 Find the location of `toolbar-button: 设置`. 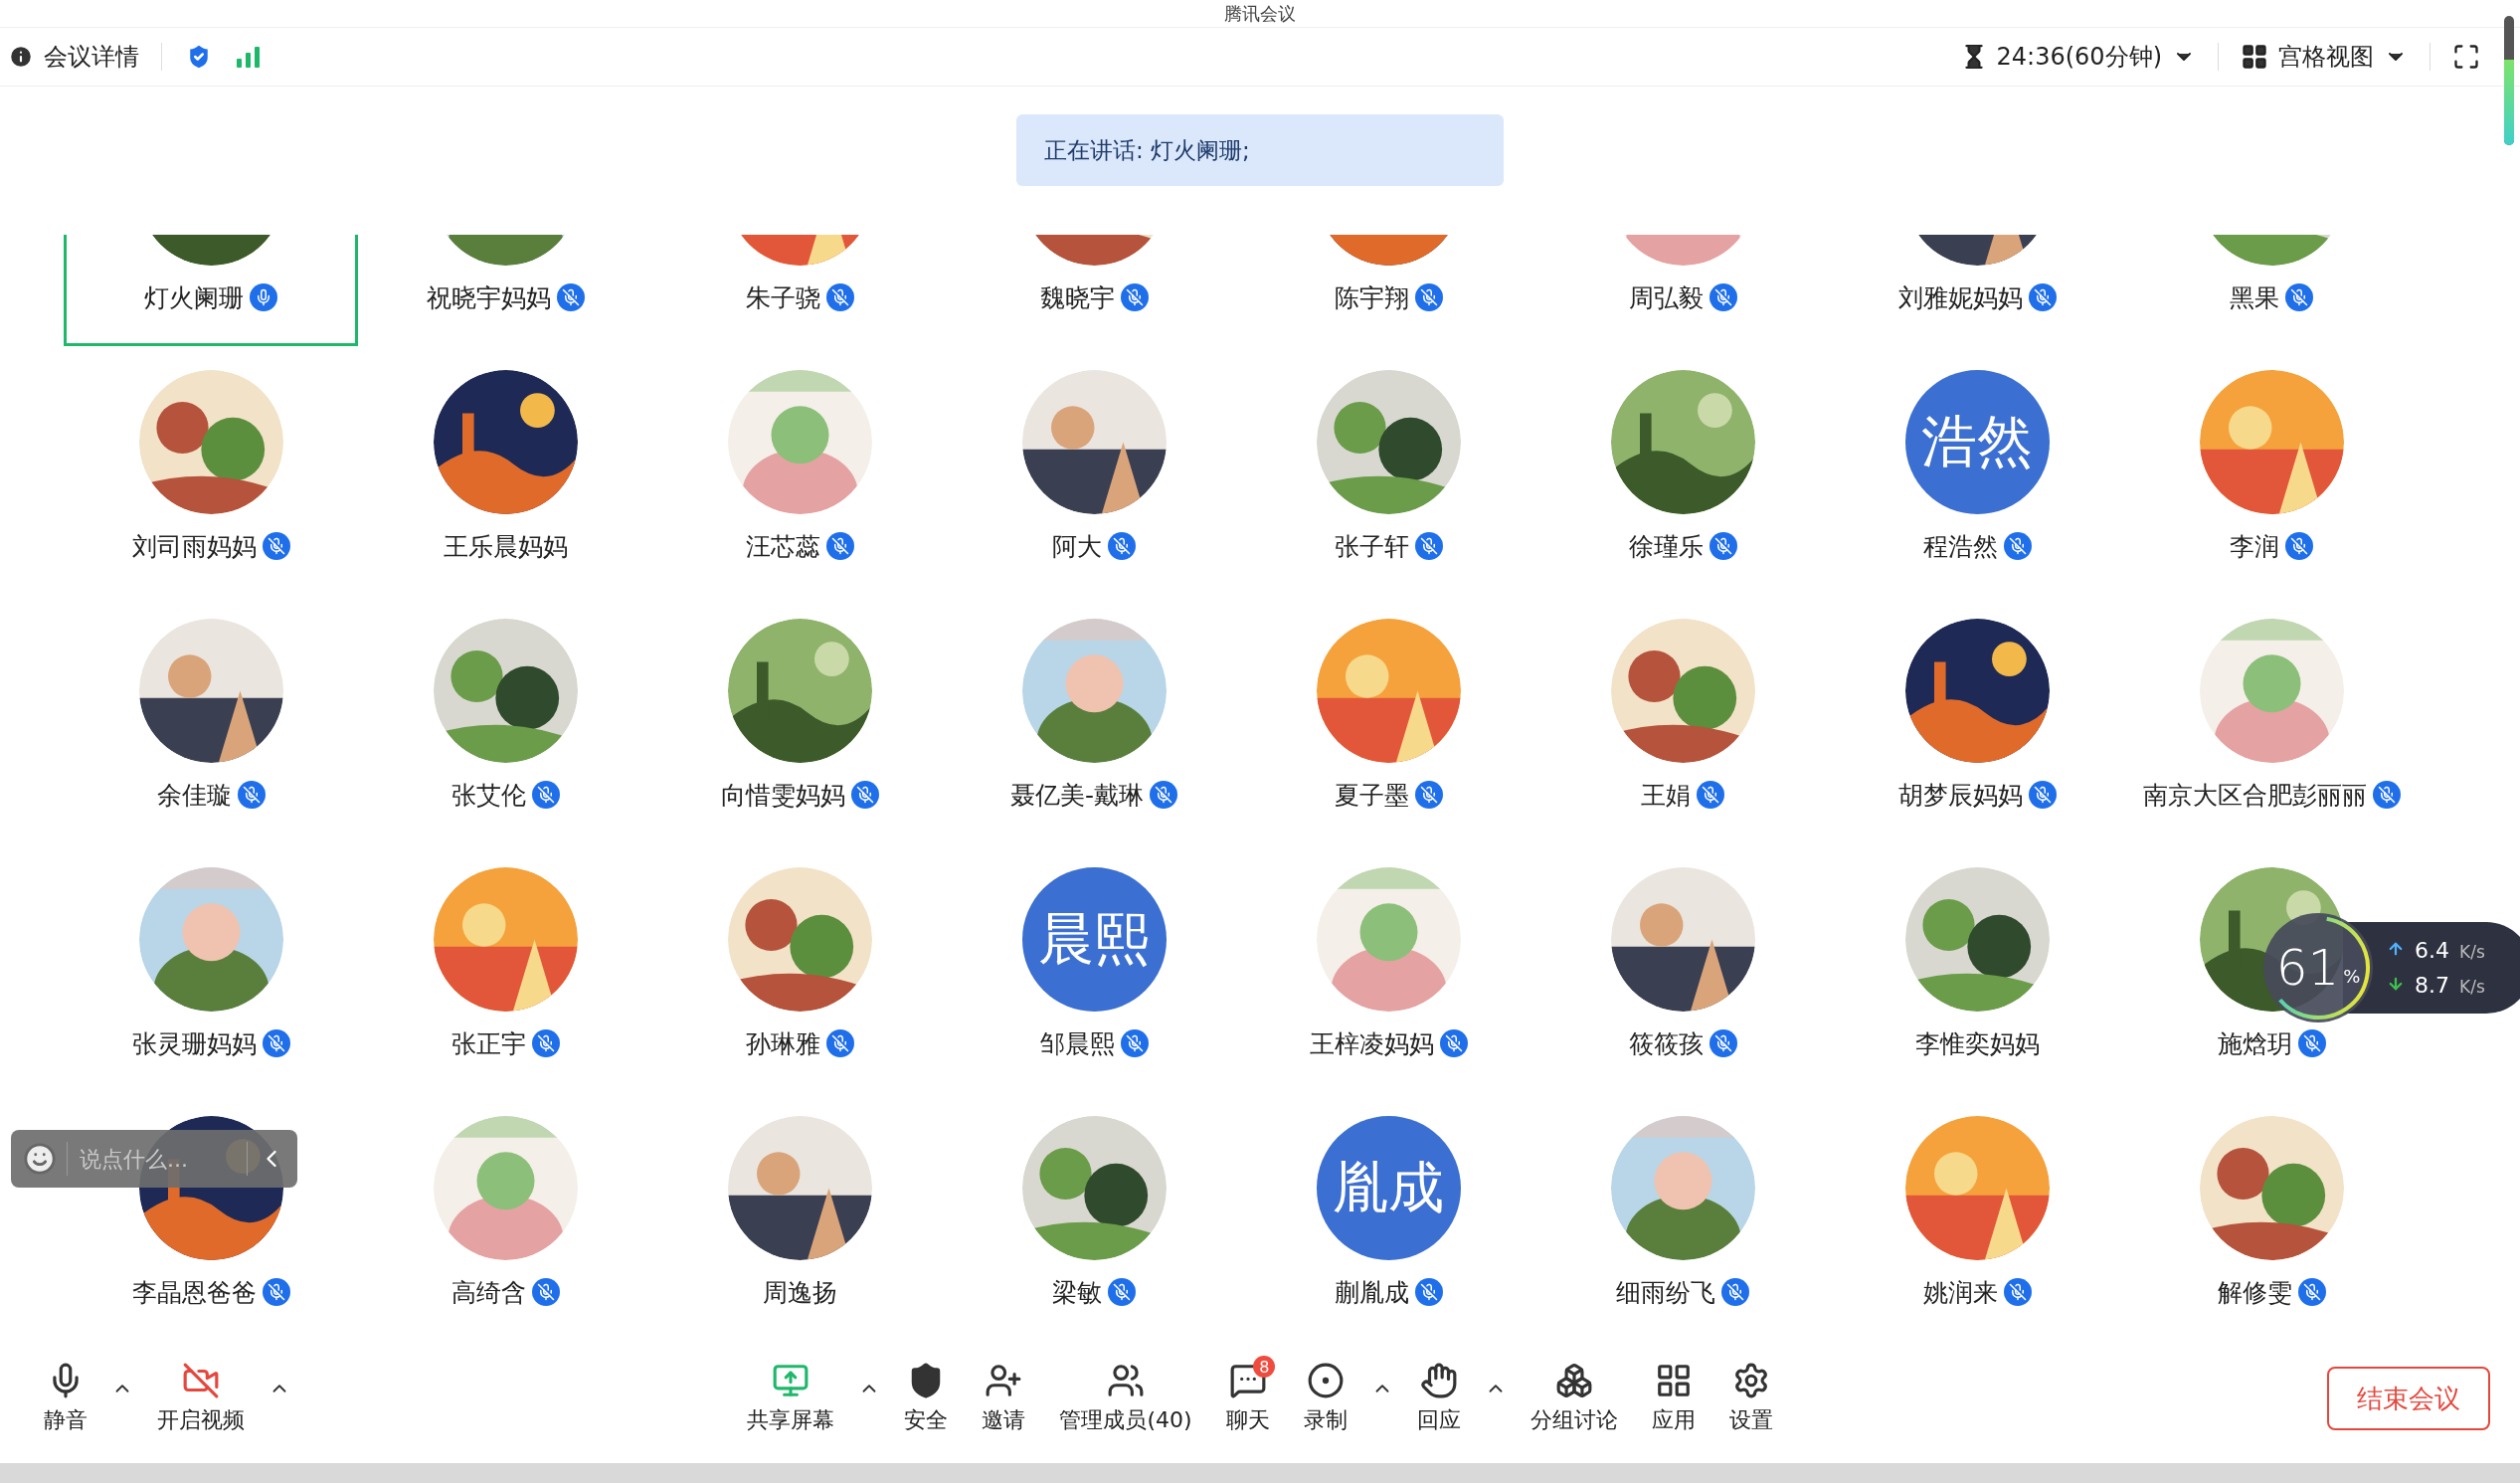

toolbar-button: 设置 is located at coordinates (1750, 1398).